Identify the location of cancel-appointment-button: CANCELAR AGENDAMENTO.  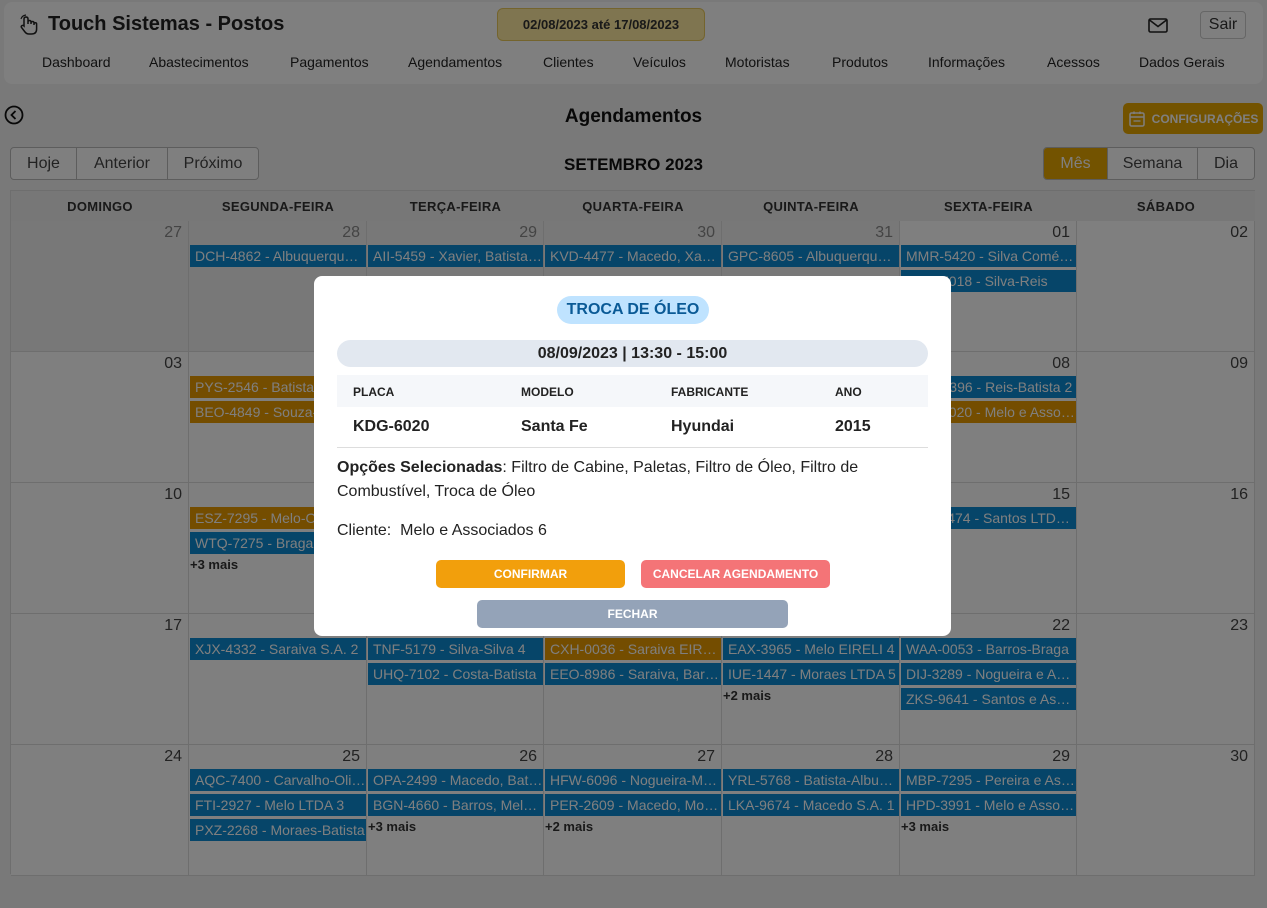
(735, 574).